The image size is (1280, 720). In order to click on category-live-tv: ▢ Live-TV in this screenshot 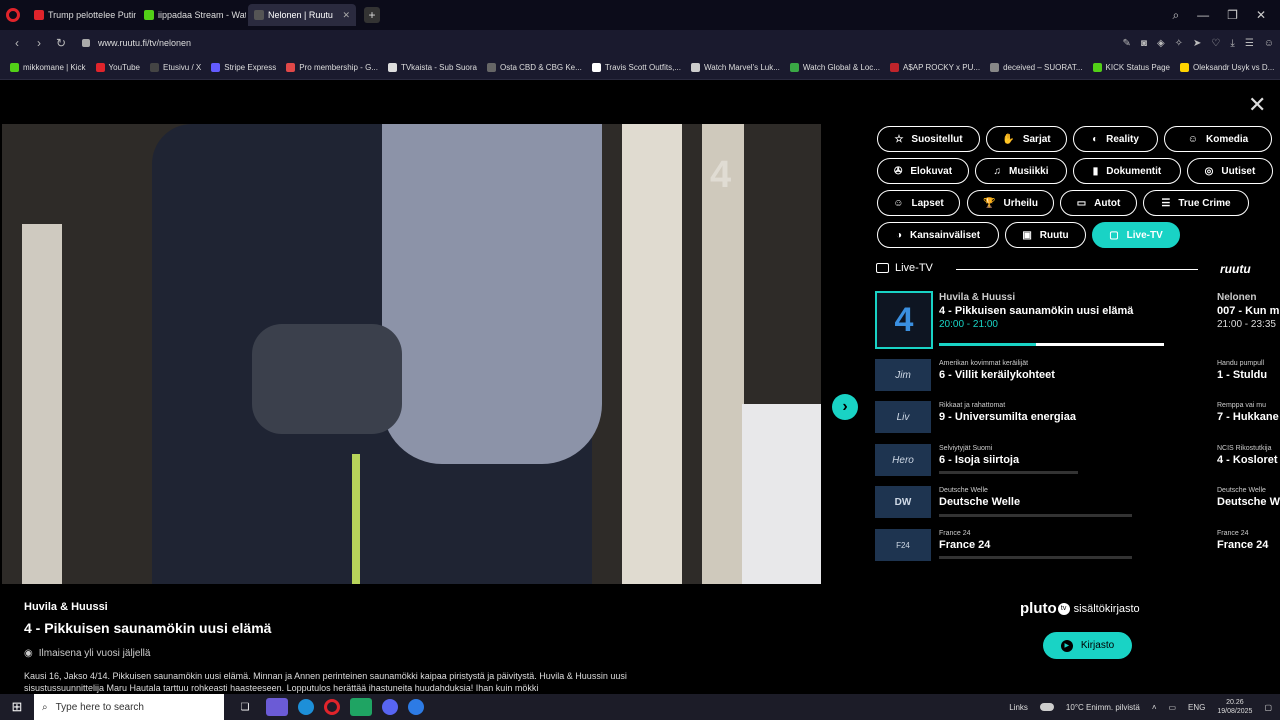, I will do `click(1136, 235)`.